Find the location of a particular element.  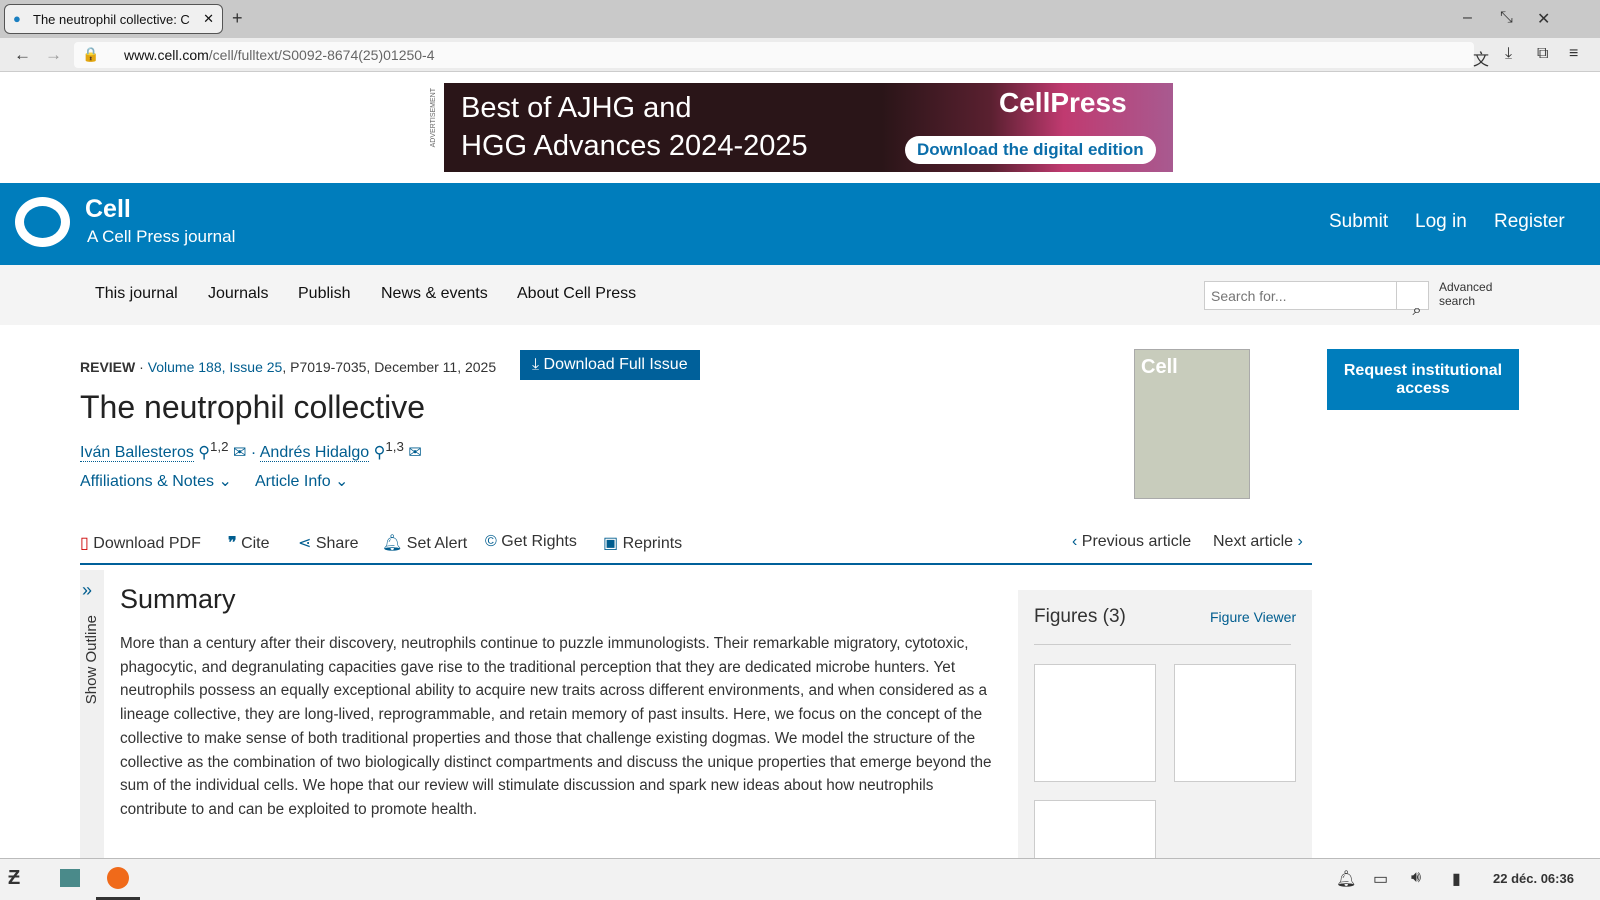

affiliations-toggle: Affiliations & Notes ⌄ is located at coordinates (156, 481).